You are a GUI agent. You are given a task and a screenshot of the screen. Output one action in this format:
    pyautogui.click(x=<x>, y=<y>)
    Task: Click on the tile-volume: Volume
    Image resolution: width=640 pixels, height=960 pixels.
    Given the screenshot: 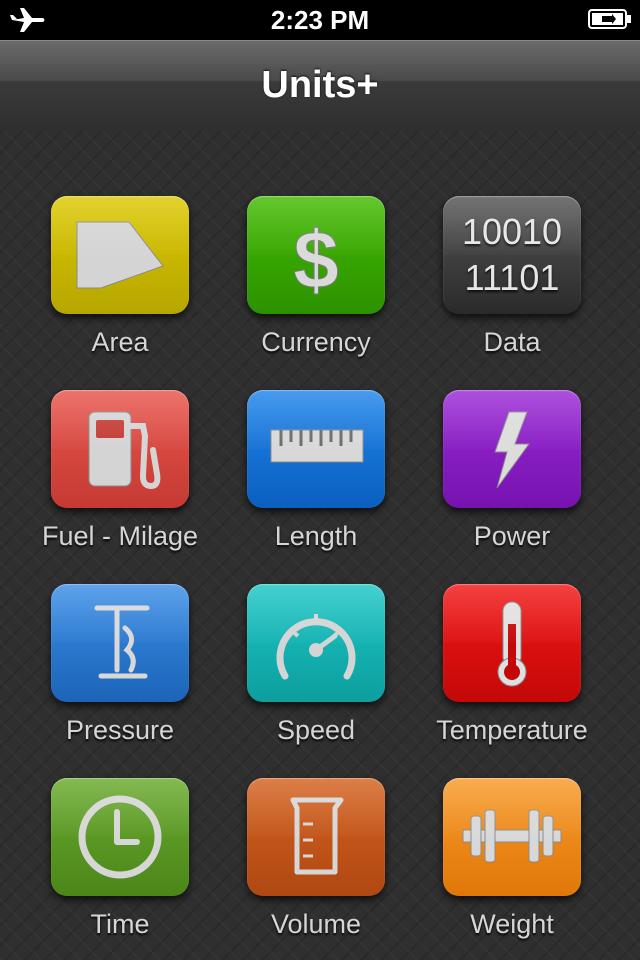 What is the action you would take?
    pyautogui.click(x=316, y=868)
    